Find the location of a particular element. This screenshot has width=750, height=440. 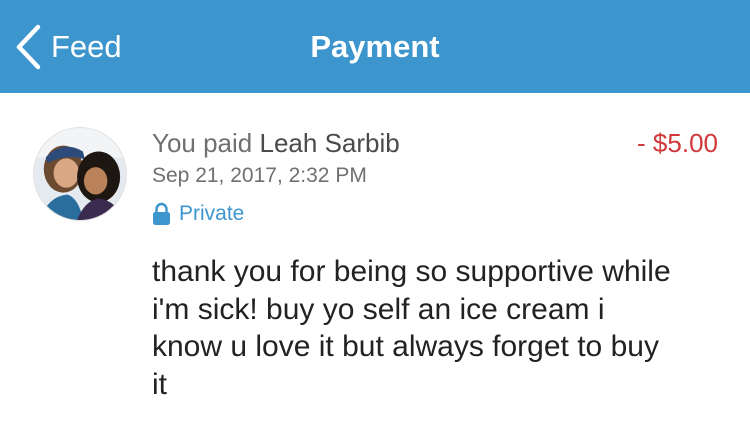

privacy-label: Private is located at coordinates (212, 213).